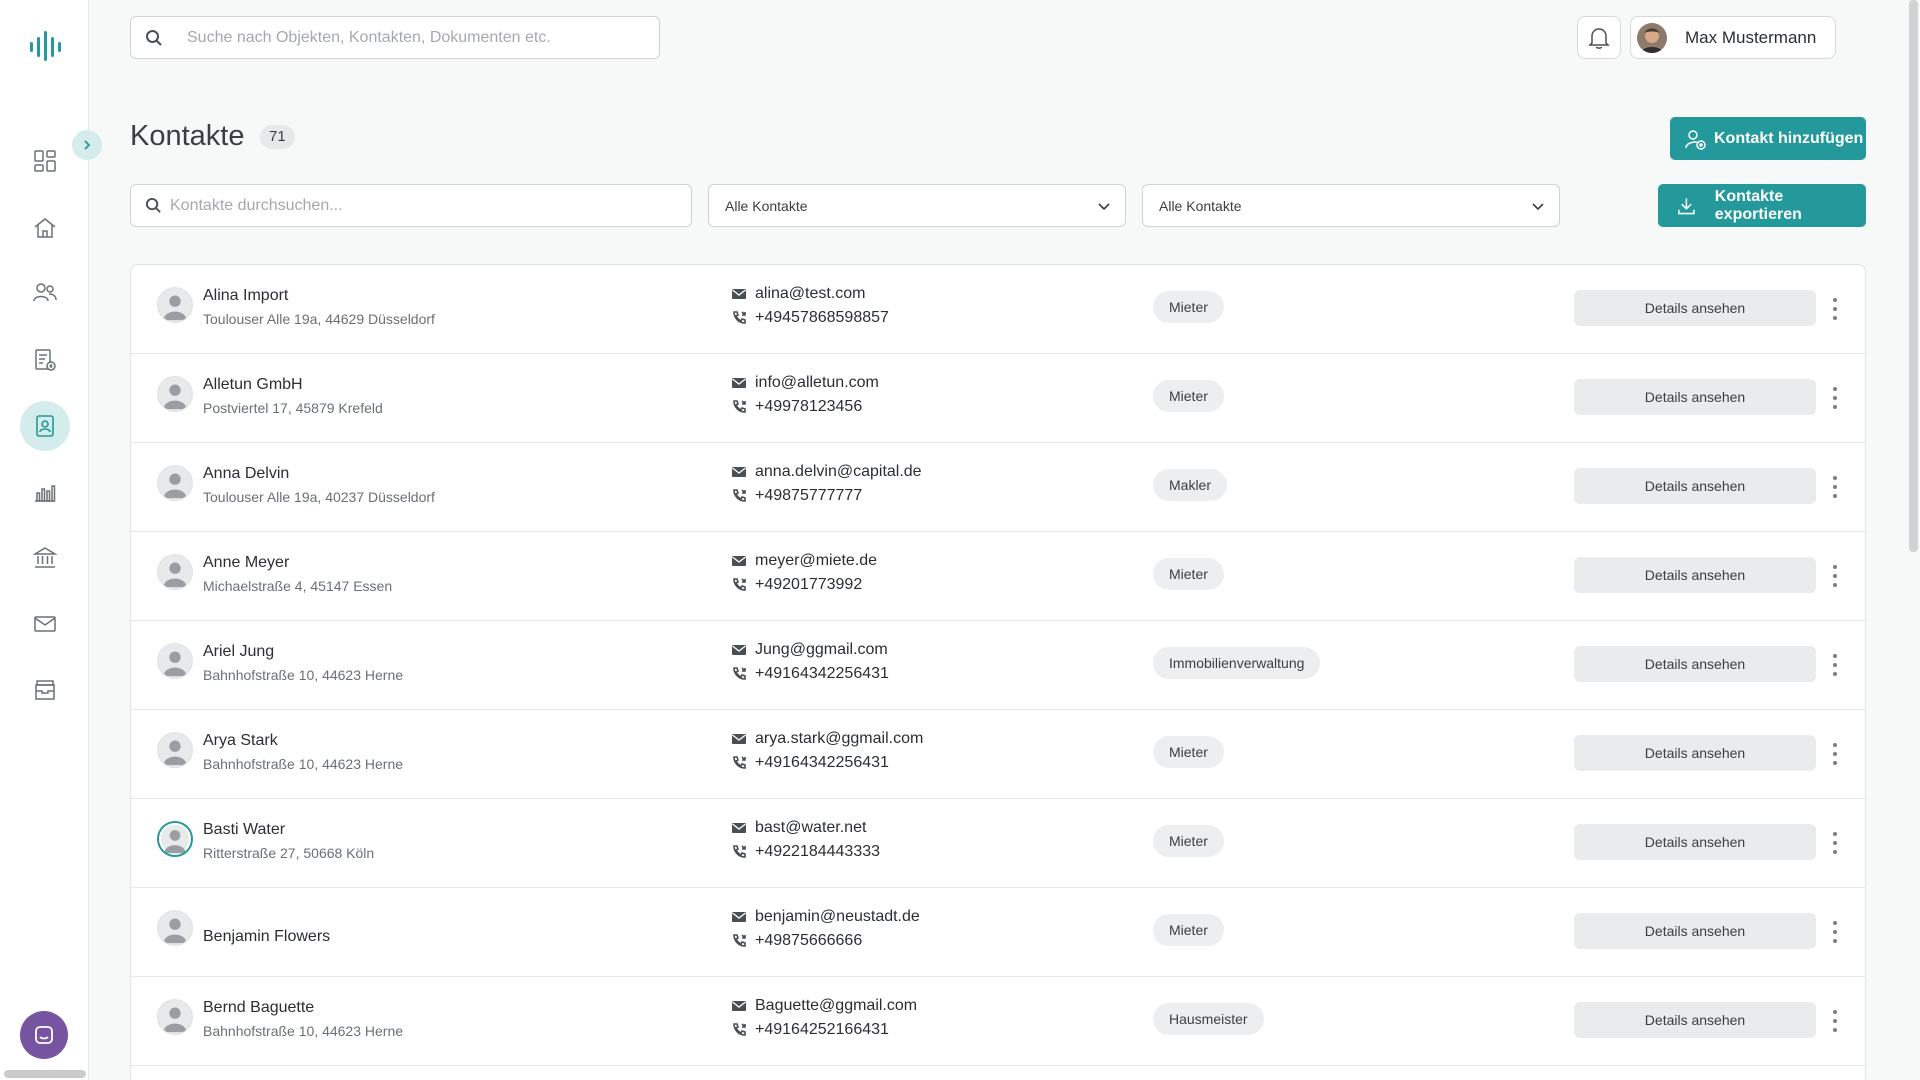  Describe the element at coordinates (839, 739) in the screenshot. I see `contact-email: arya.stark@ggmail.com` at that location.